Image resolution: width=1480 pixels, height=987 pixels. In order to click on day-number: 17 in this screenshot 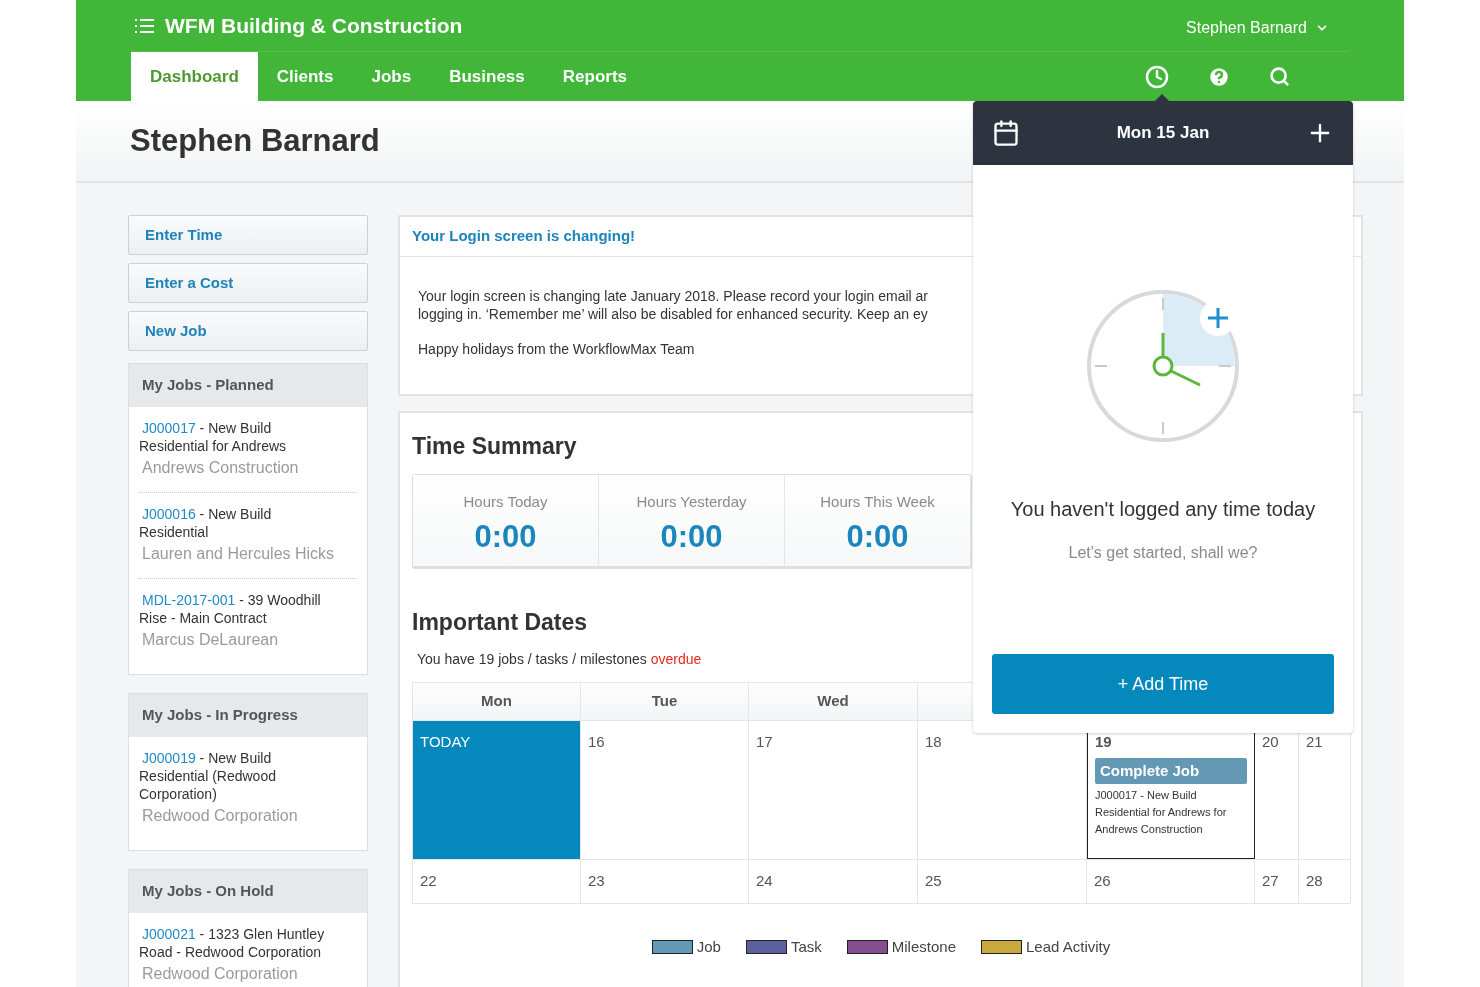, I will do `click(764, 742)`.